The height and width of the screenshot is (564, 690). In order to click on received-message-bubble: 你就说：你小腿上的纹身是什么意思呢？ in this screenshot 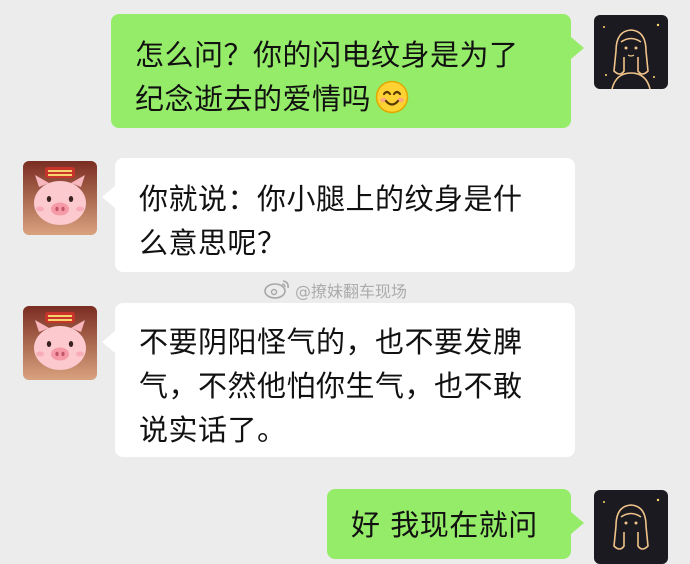, I will do `click(345, 215)`.